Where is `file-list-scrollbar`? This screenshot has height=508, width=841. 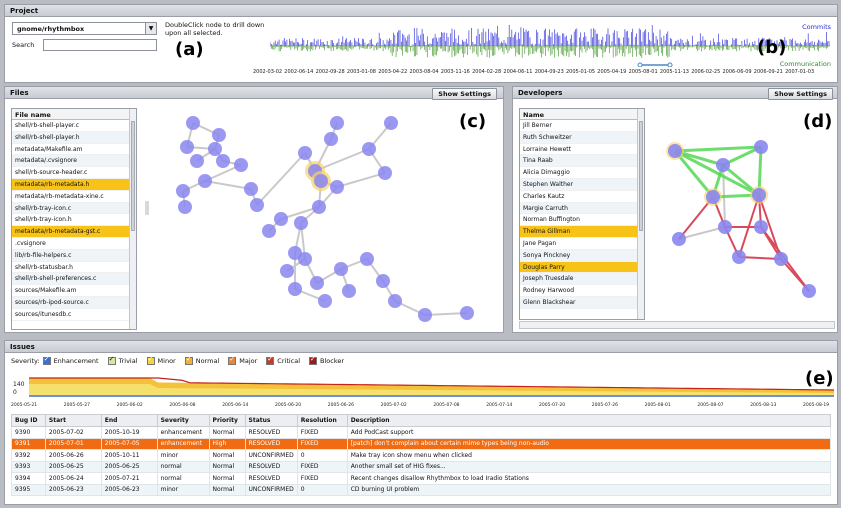
file-list-scrollbar is located at coordinates (132, 219).